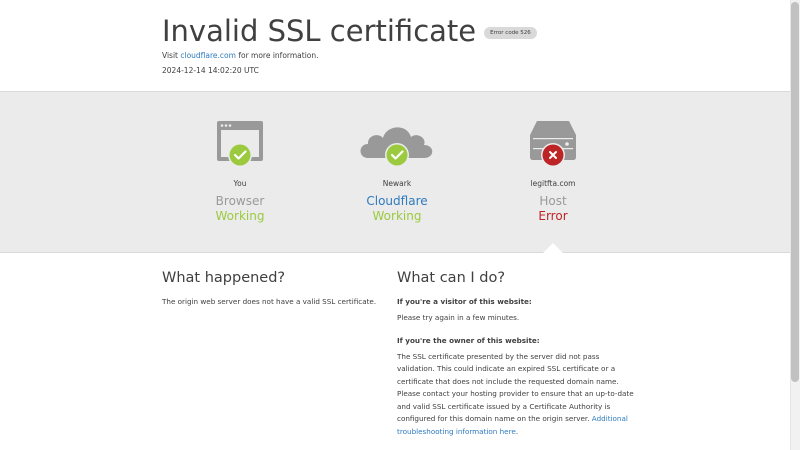  Describe the element at coordinates (397, 201) in the screenshot. I see `cloudflare-role: Cloudflare` at that location.